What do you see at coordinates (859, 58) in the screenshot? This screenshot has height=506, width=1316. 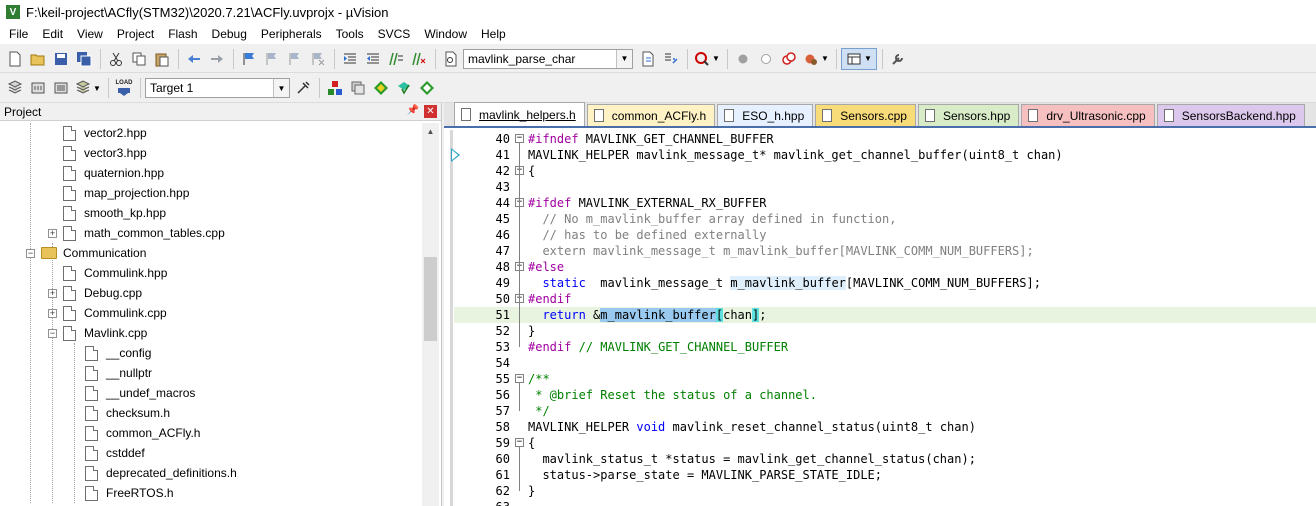 I see `window-layout-icon: ▼` at bounding box center [859, 58].